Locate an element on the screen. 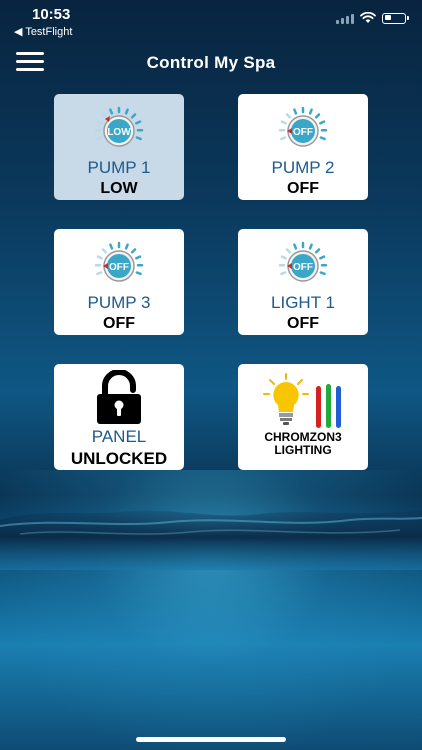 The image size is (422, 750). water-surface is located at coordinates (211, 540).